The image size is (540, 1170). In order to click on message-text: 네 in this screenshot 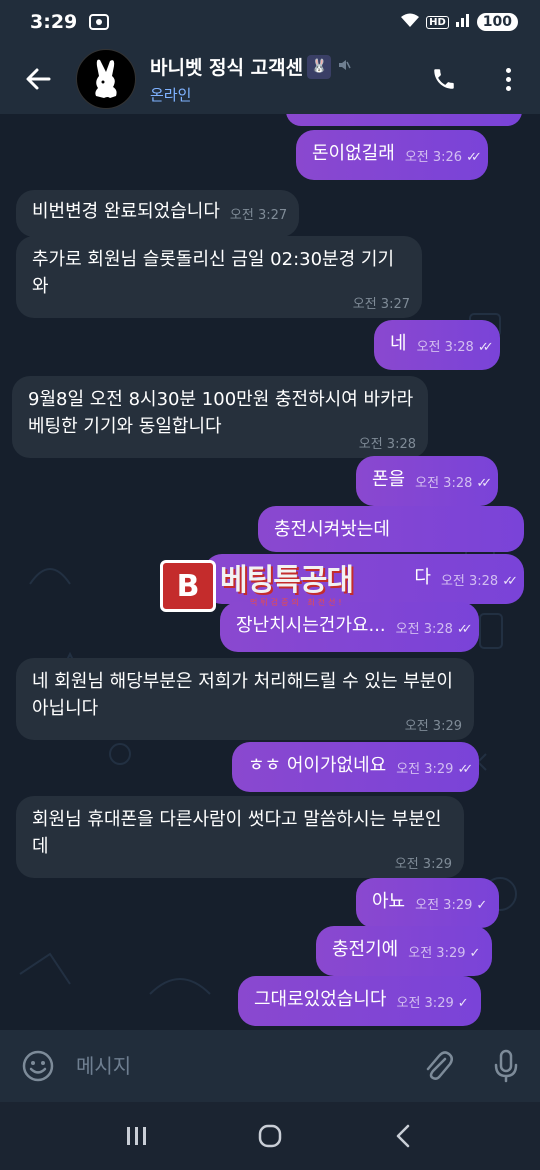, I will do `click(398, 343)`.